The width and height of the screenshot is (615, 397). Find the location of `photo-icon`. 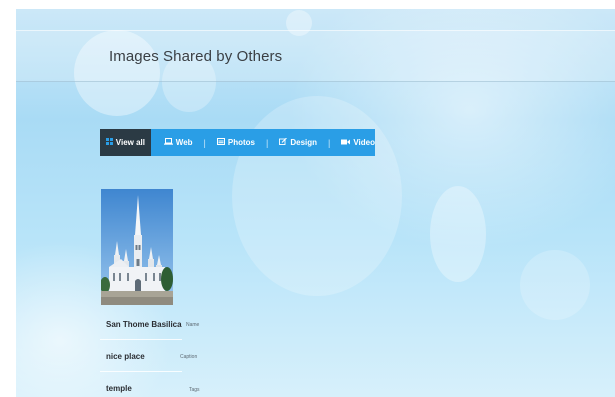

photo-icon is located at coordinates (220, 142).